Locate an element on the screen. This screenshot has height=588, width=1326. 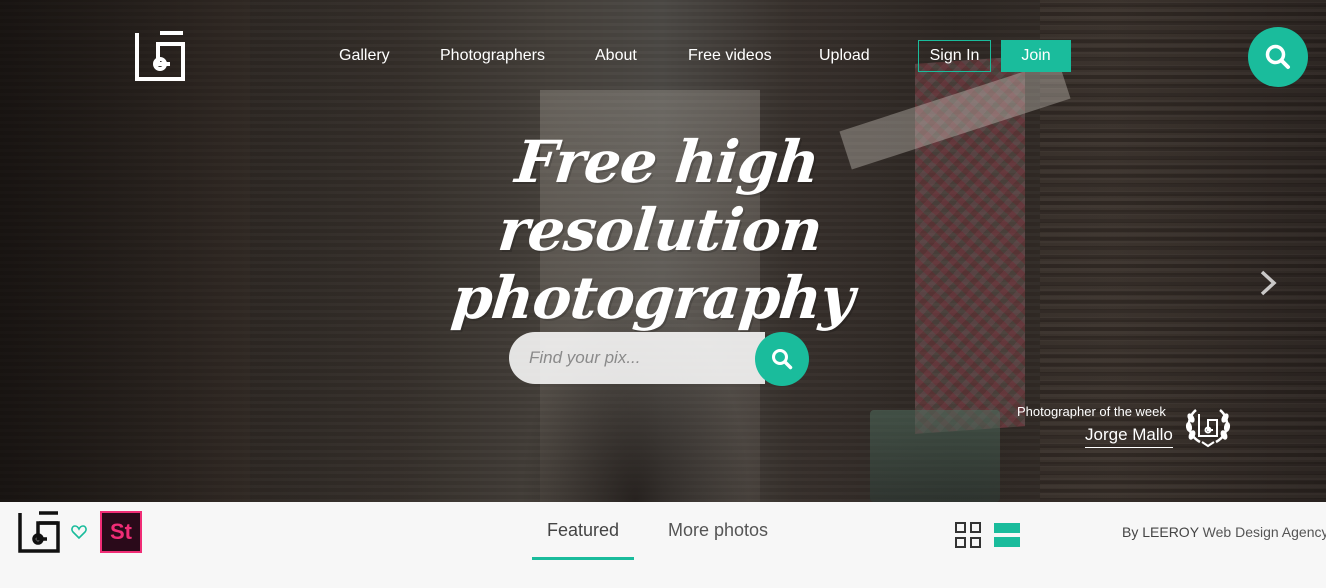
tab-more-photos: More photos is located at coordinates (718, 530).